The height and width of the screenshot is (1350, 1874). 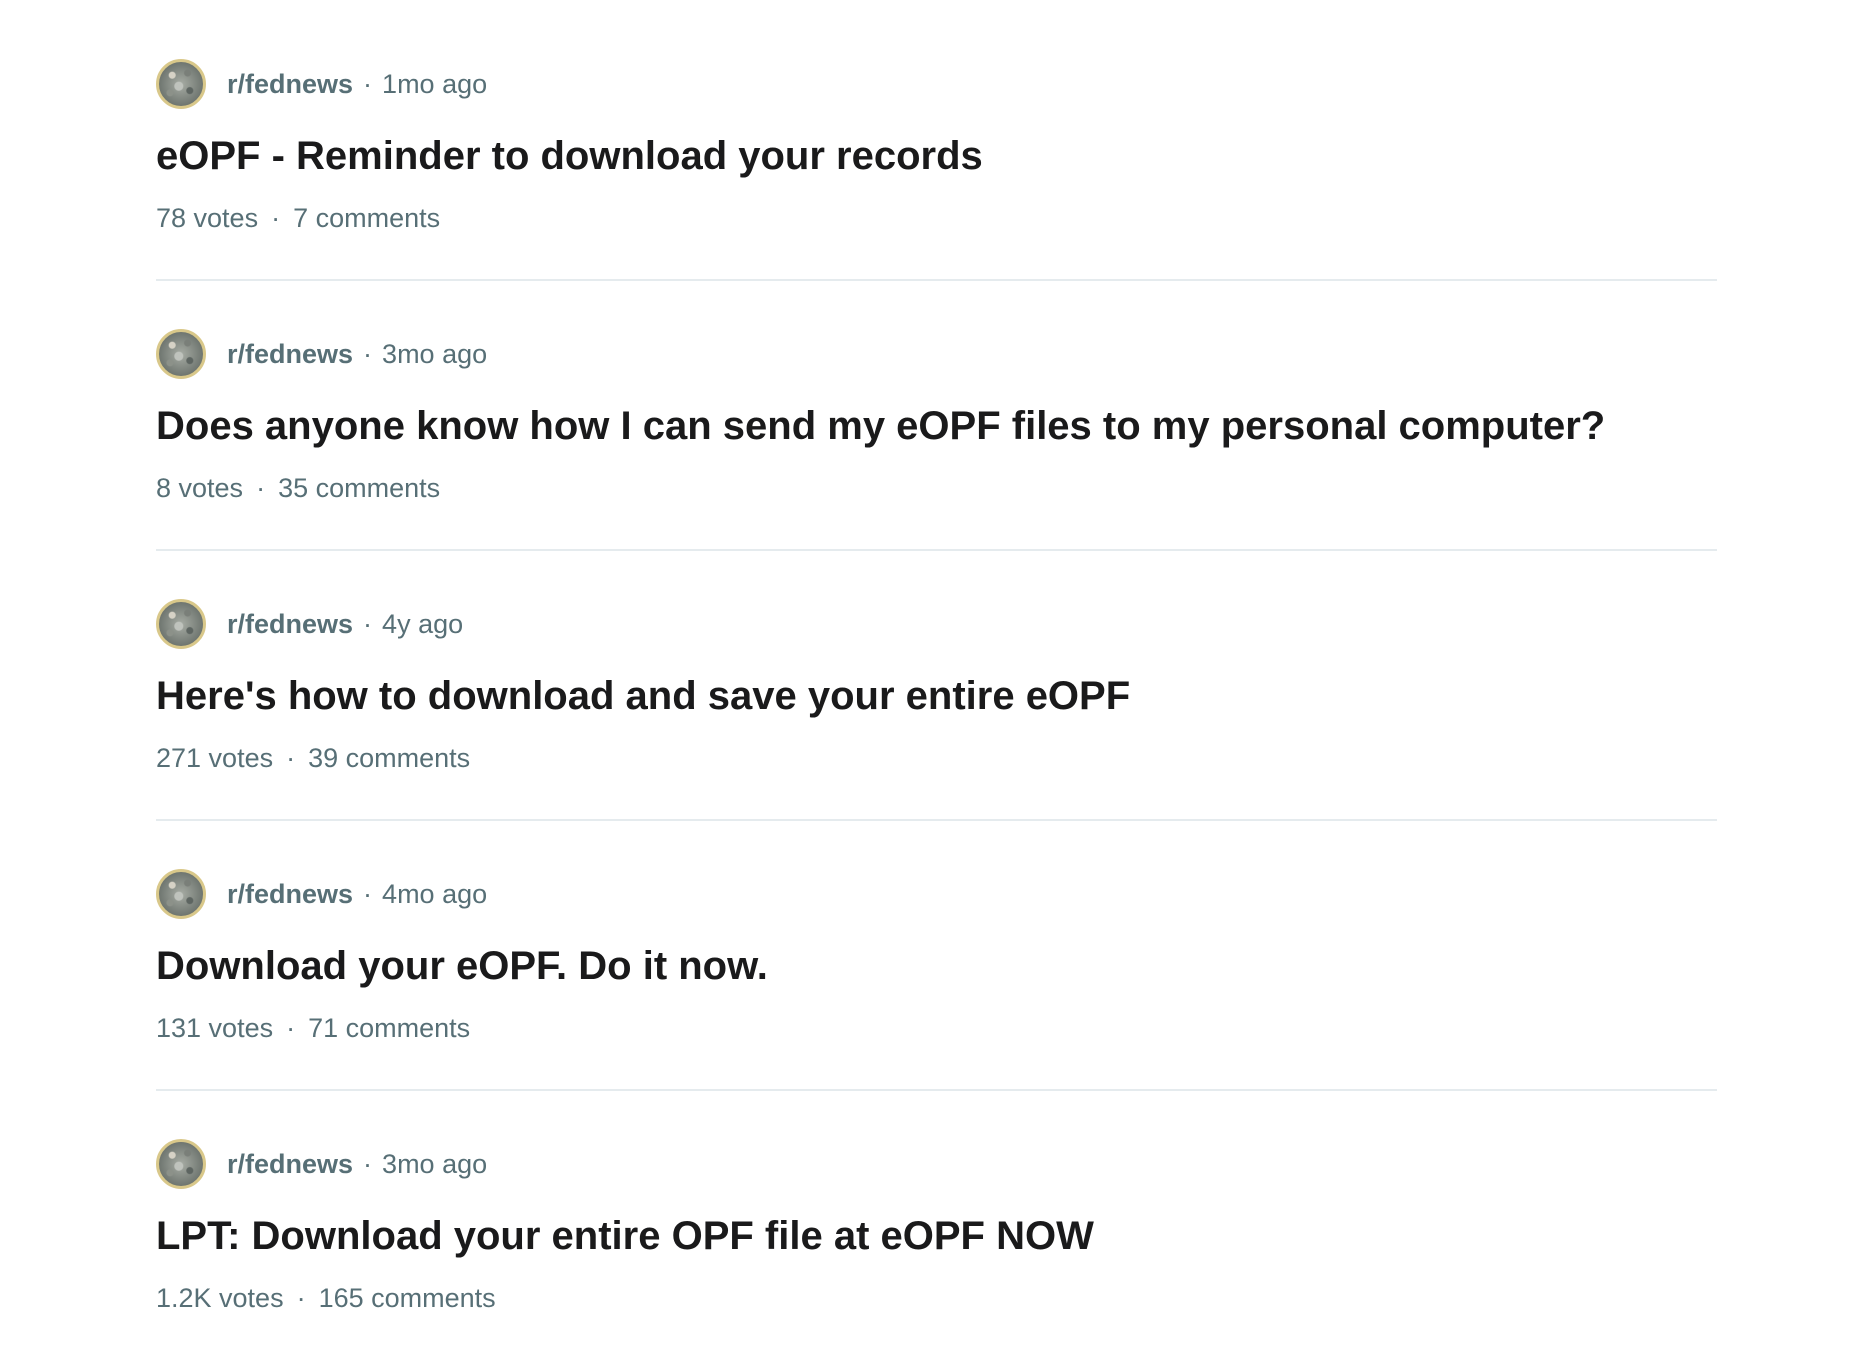 I want to click on post-stats: 8 votes · 35 comments, so click(x=298, y=488).